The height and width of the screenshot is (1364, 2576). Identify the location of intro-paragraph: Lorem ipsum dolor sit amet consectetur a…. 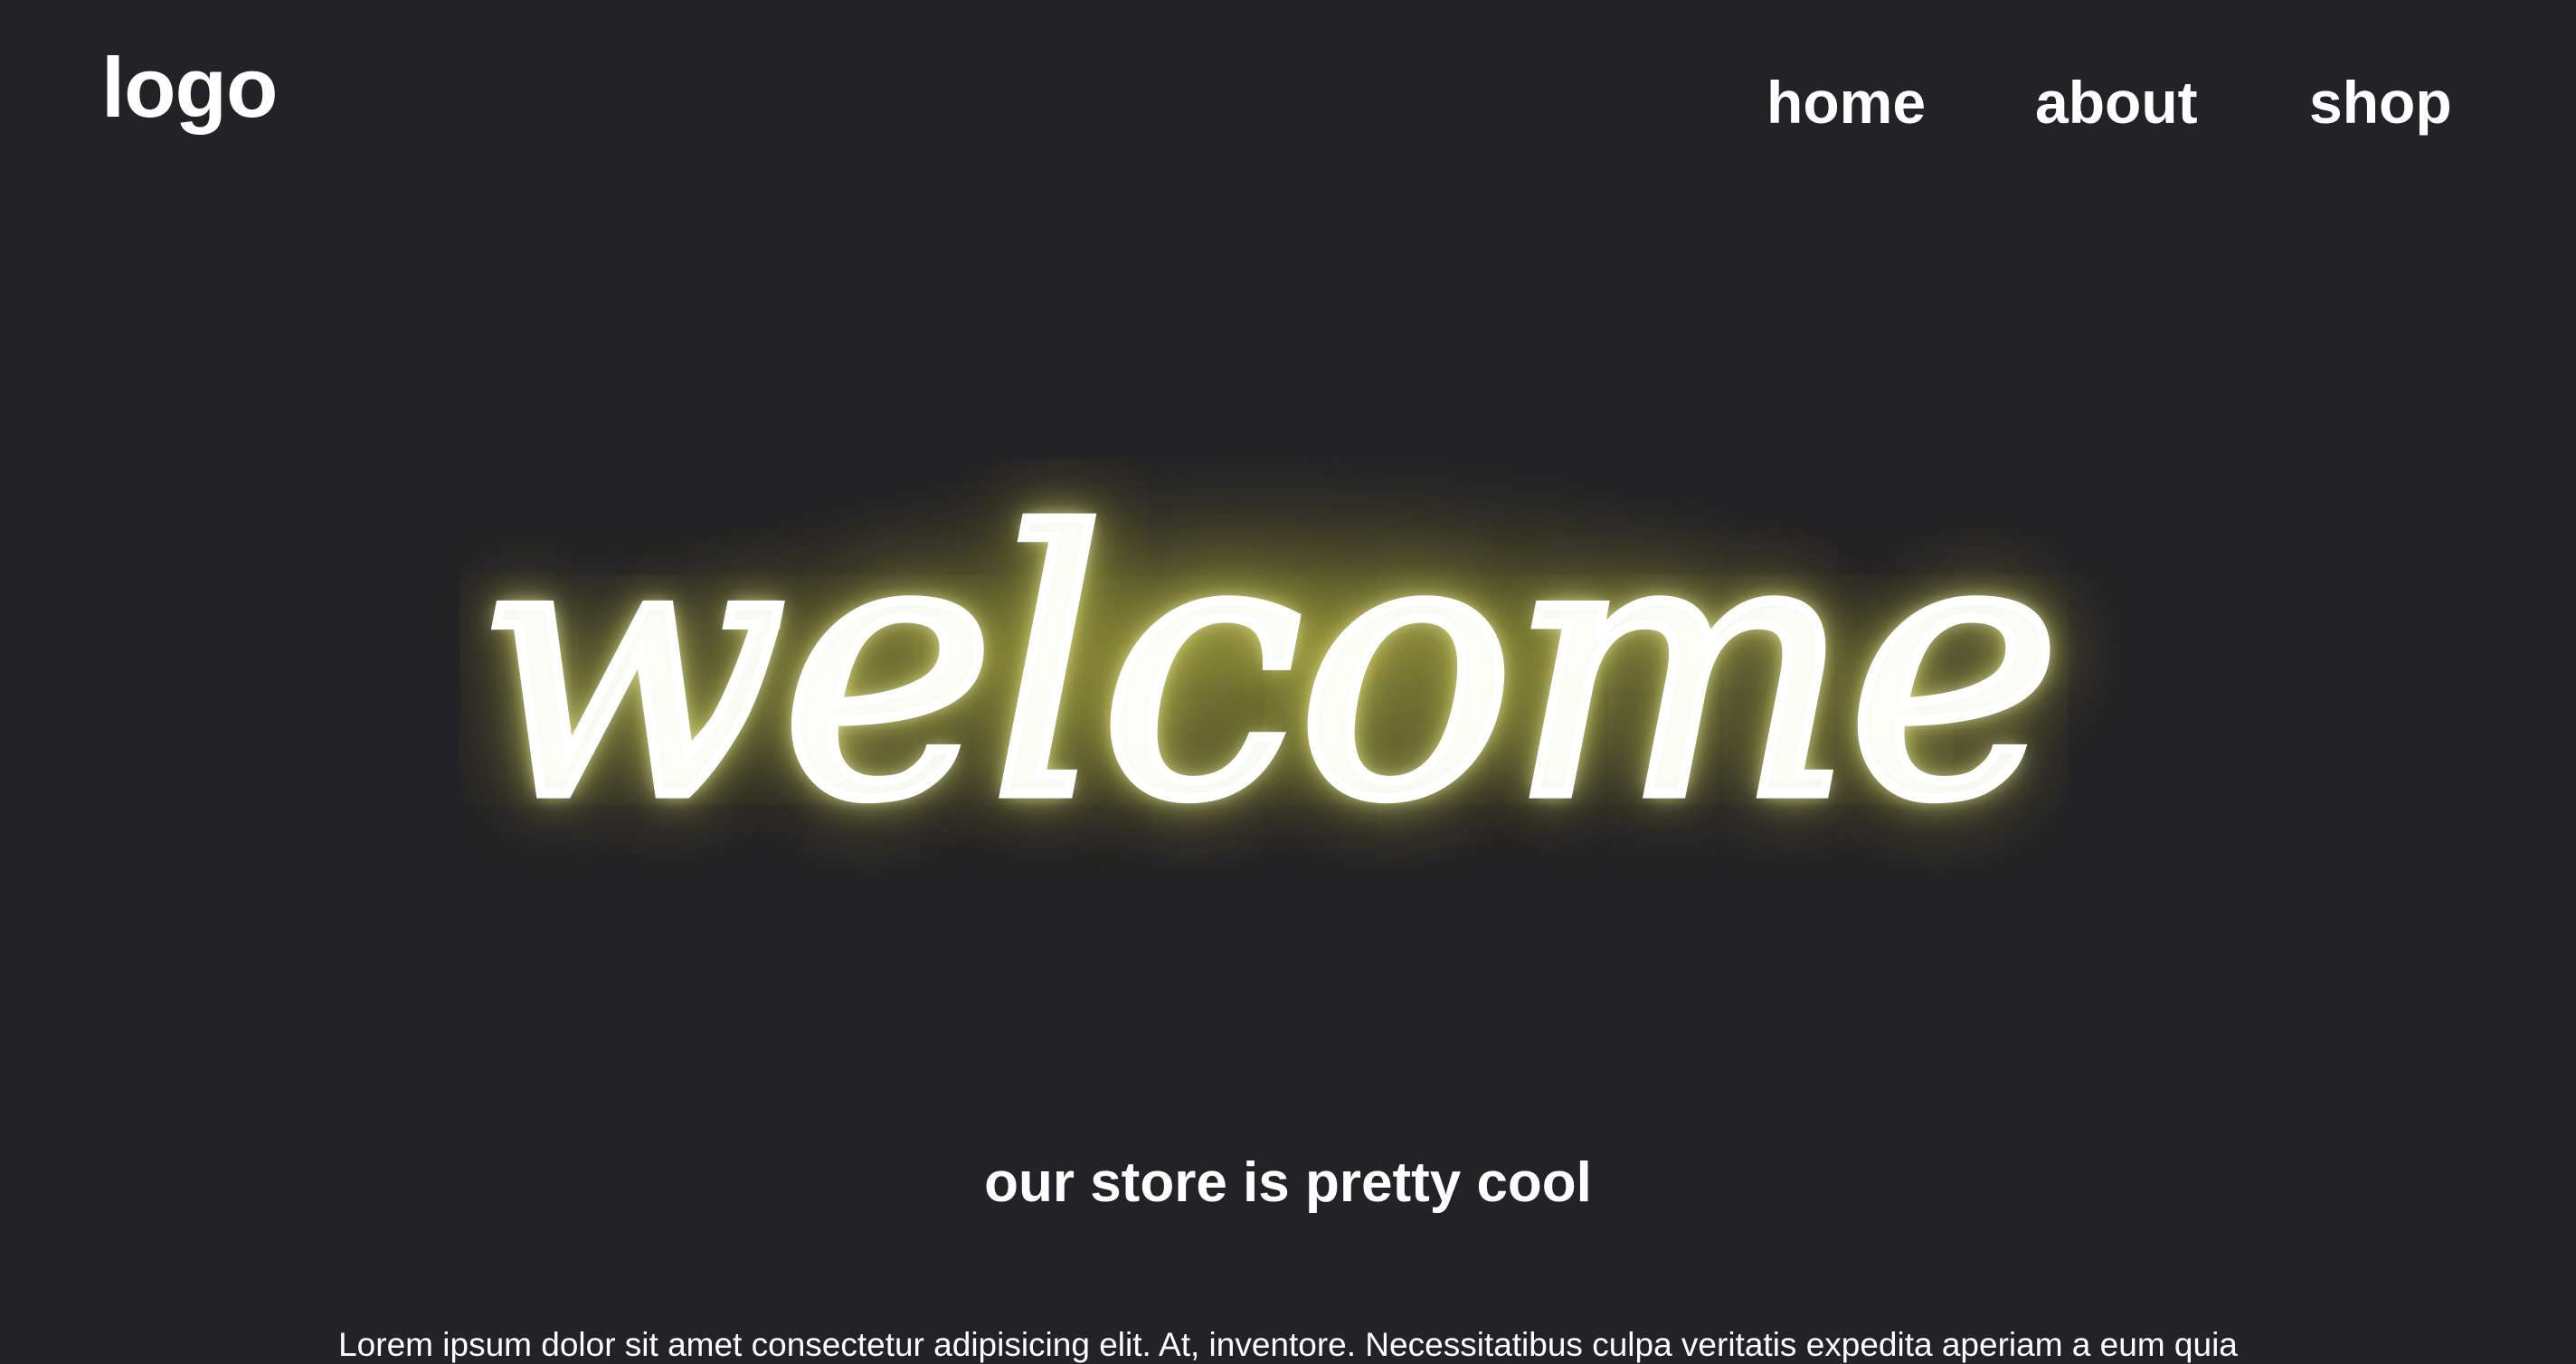
(1288, 1344).